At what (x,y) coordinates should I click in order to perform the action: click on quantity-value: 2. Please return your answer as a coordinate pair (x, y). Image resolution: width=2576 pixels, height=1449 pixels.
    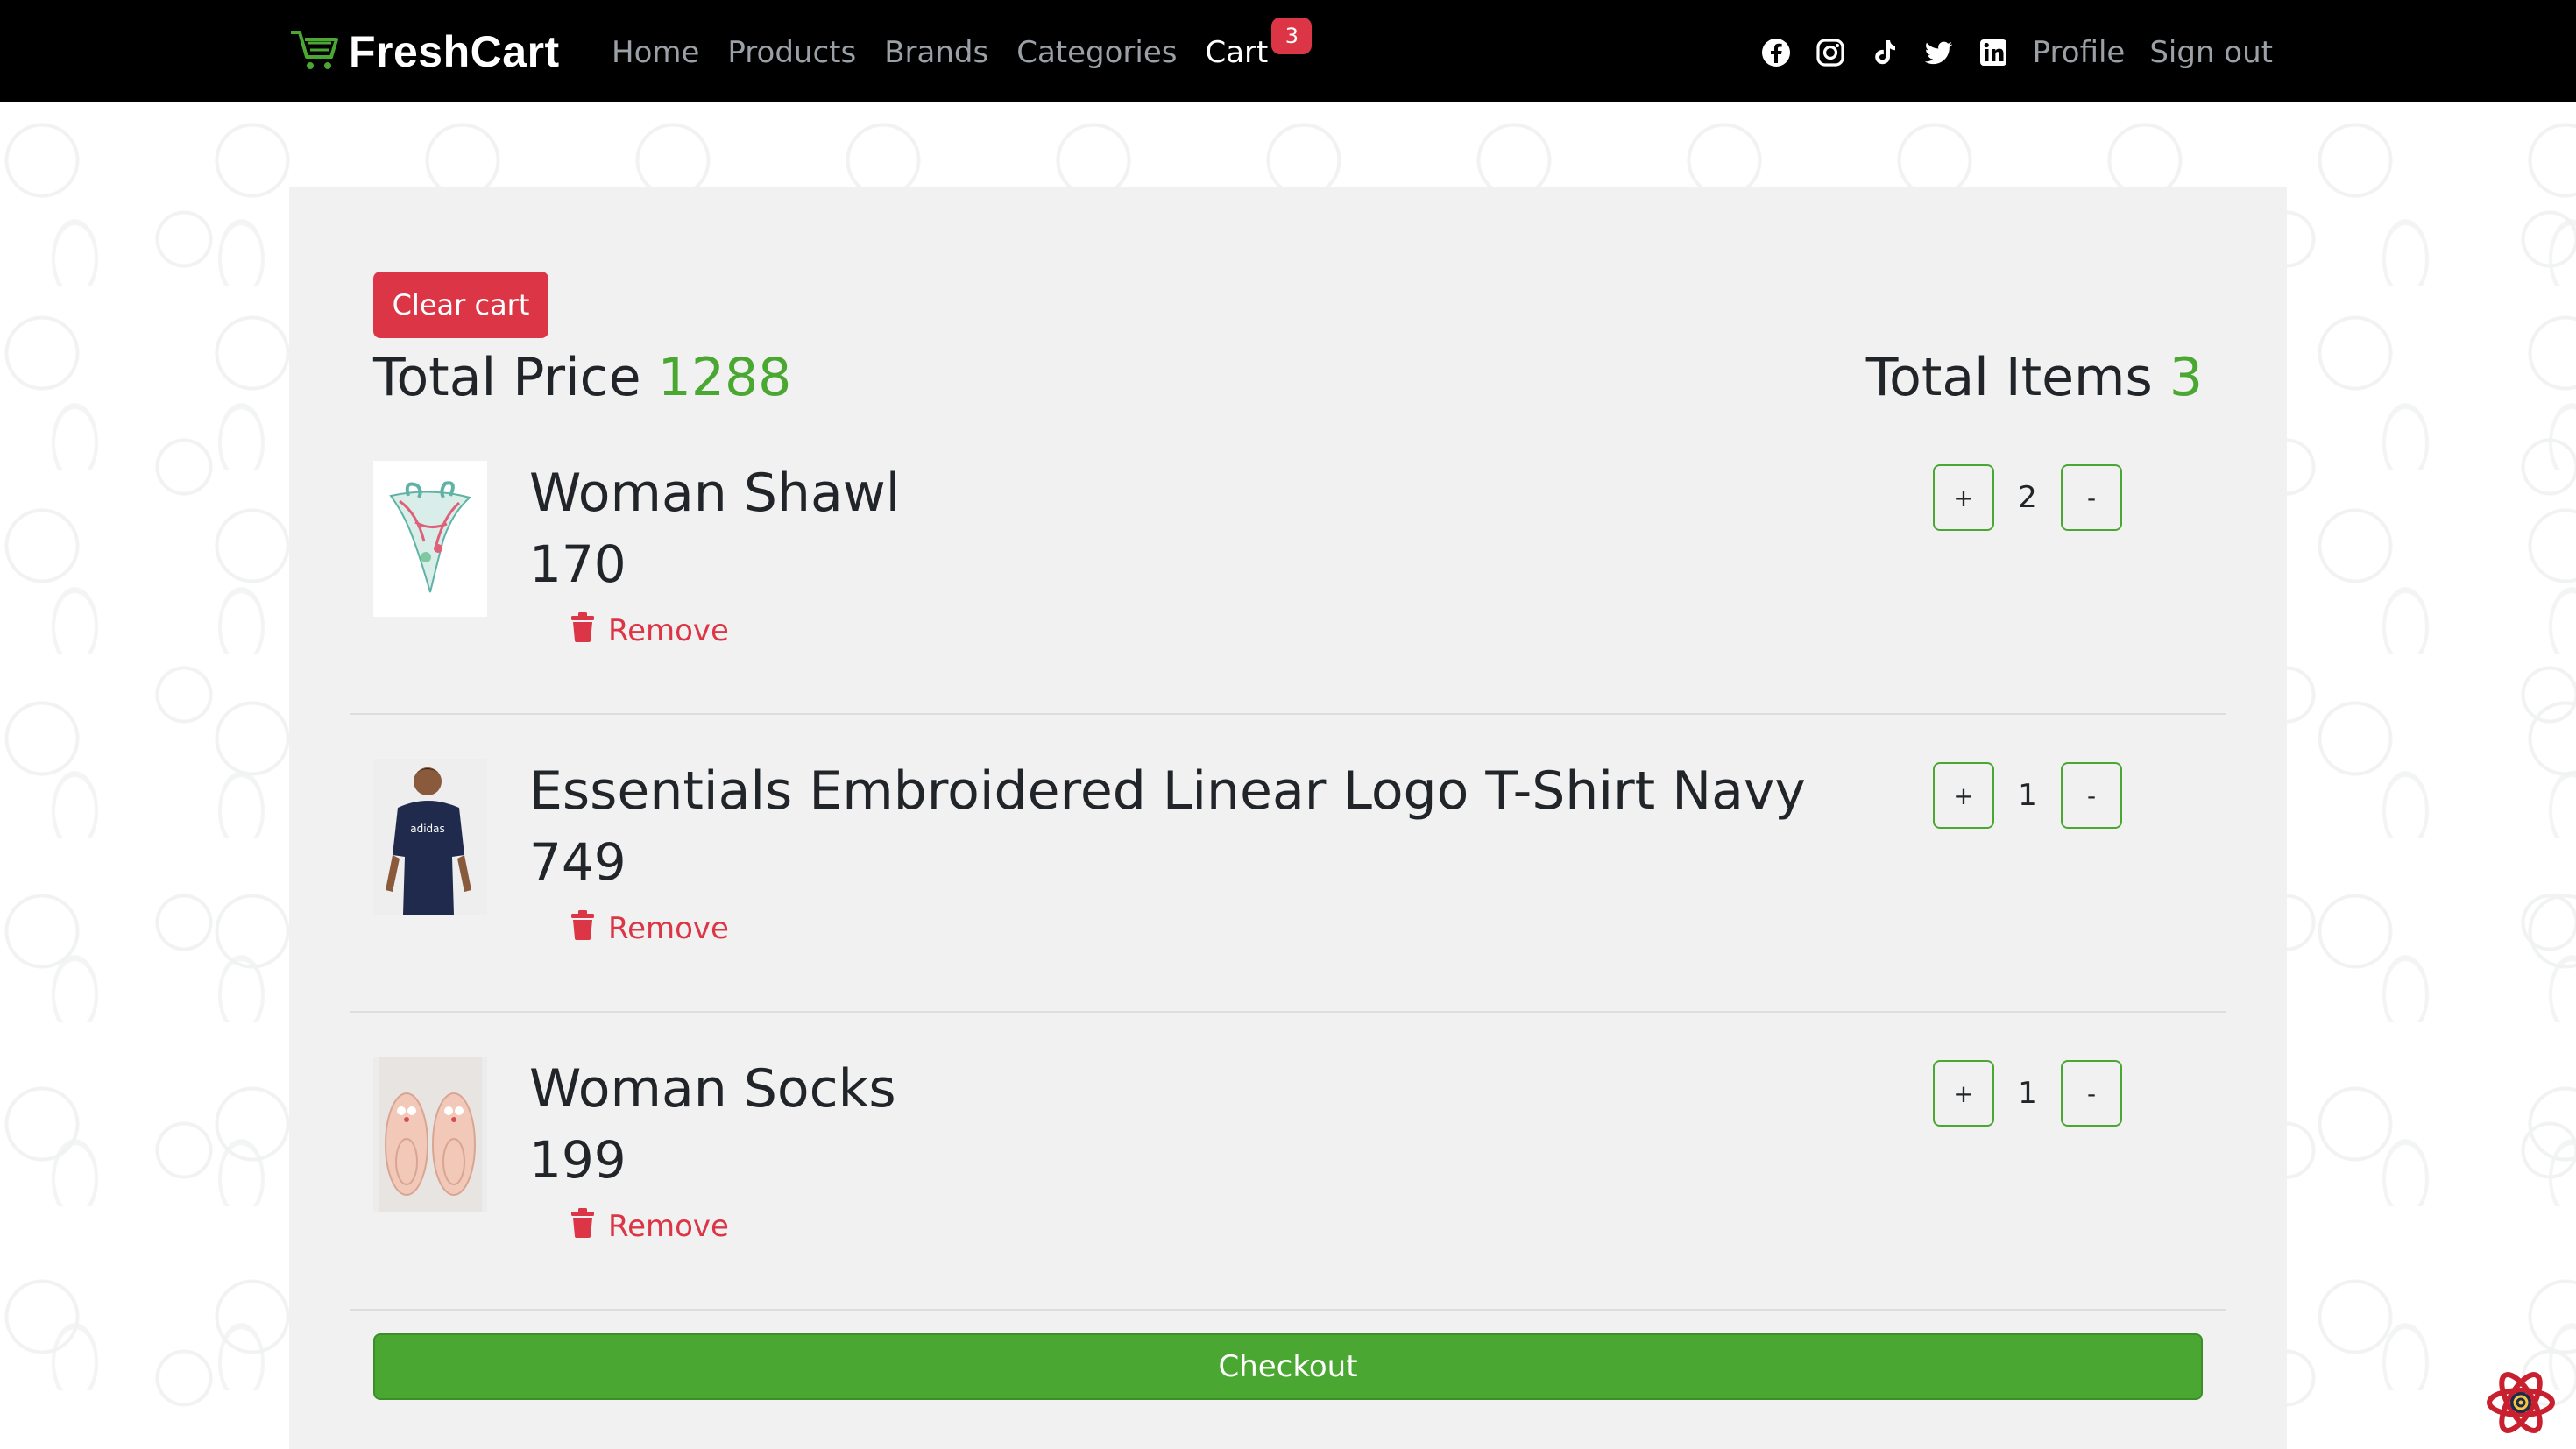
    Looking at the image, I should click on (2027, 497).